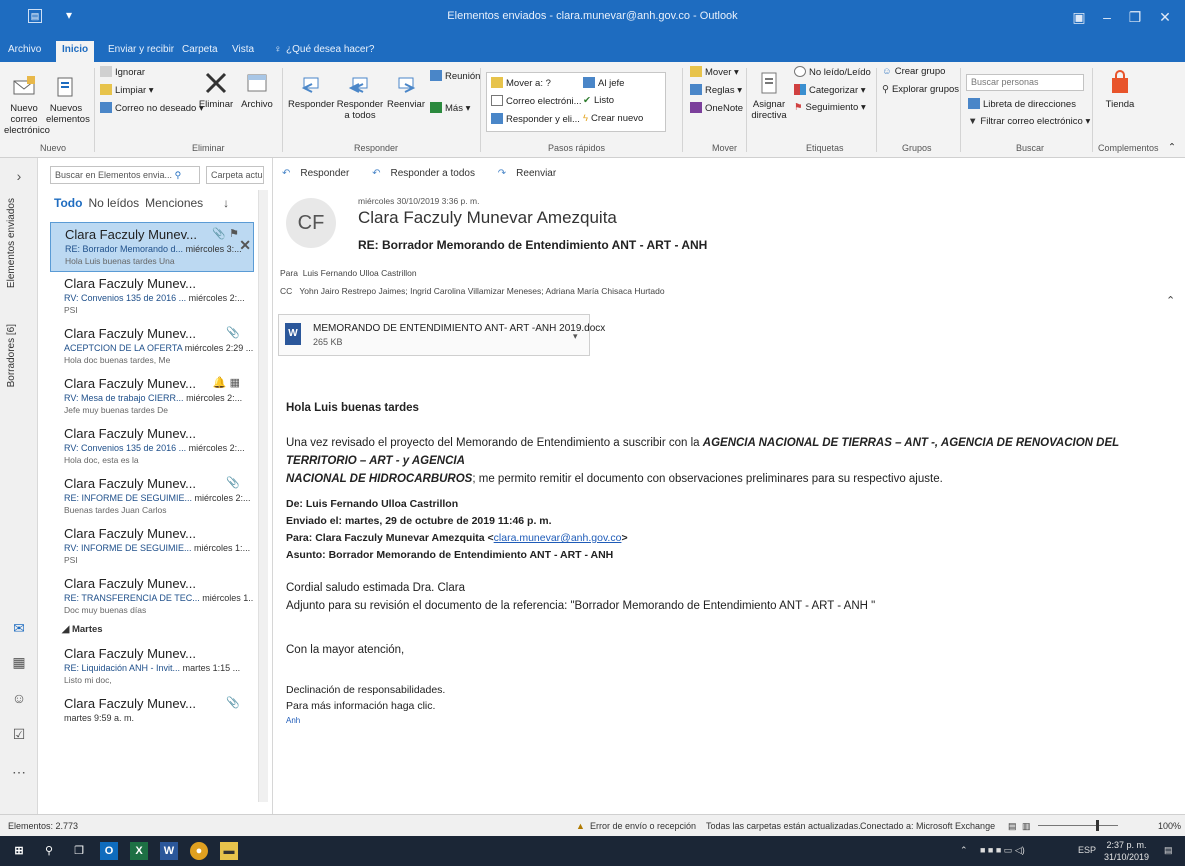 This screenshot has height=866, width=1185. I want to click on expand-folder-pane-icon: ›, so click(19, 177).